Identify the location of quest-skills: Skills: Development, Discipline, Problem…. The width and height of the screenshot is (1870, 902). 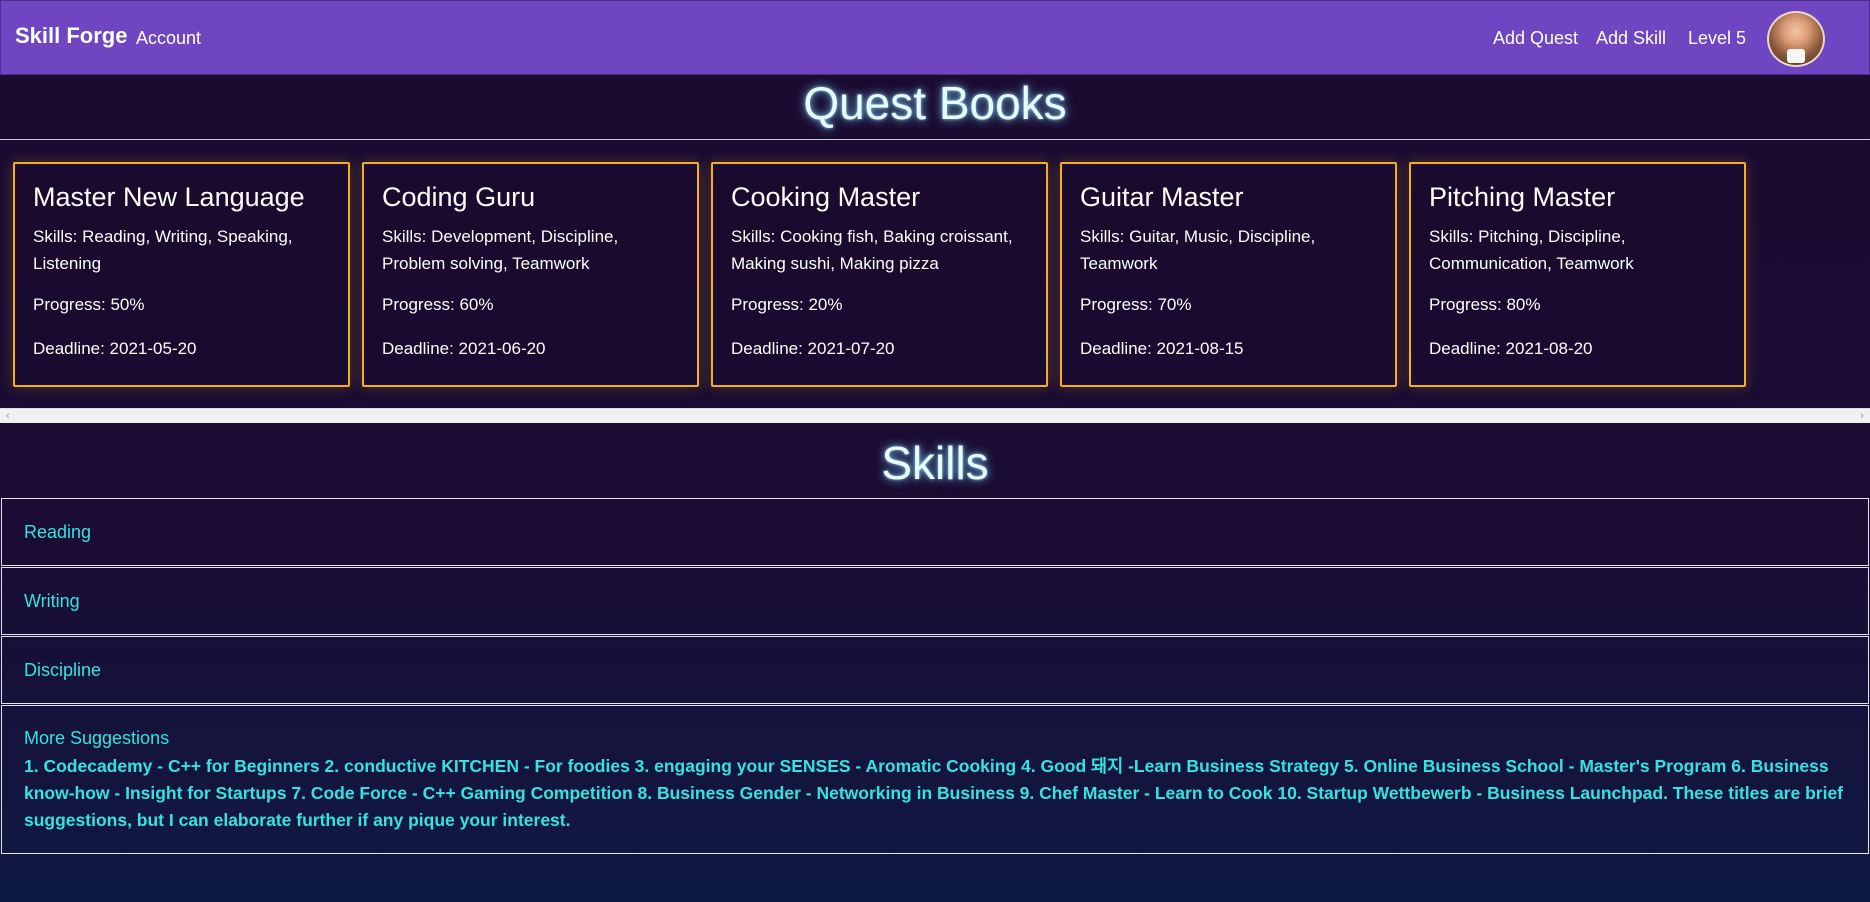
(500, 250).